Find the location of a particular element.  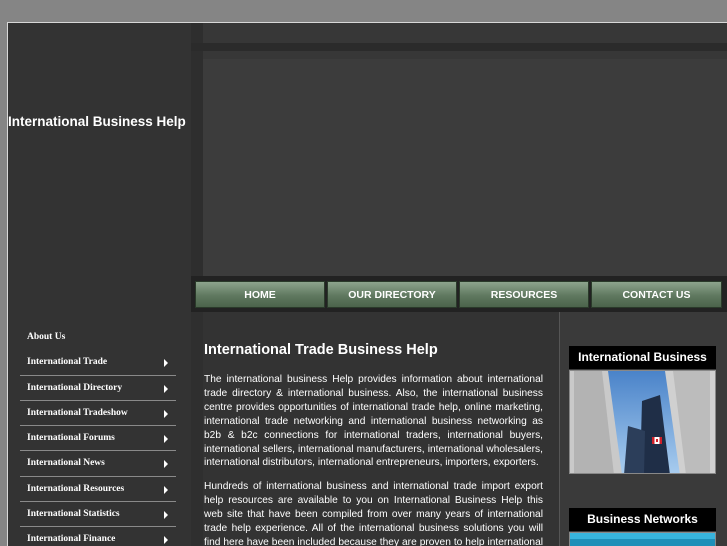

network-image is located at coordinates (642, 539).